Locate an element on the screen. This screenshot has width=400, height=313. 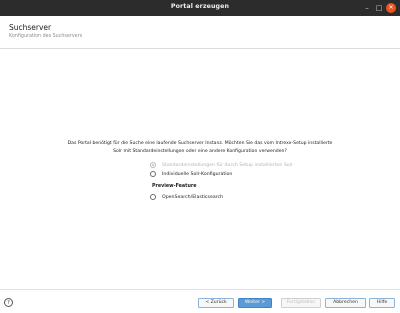
finish-button: Fertigstellen is located at coordinates (301, 303).